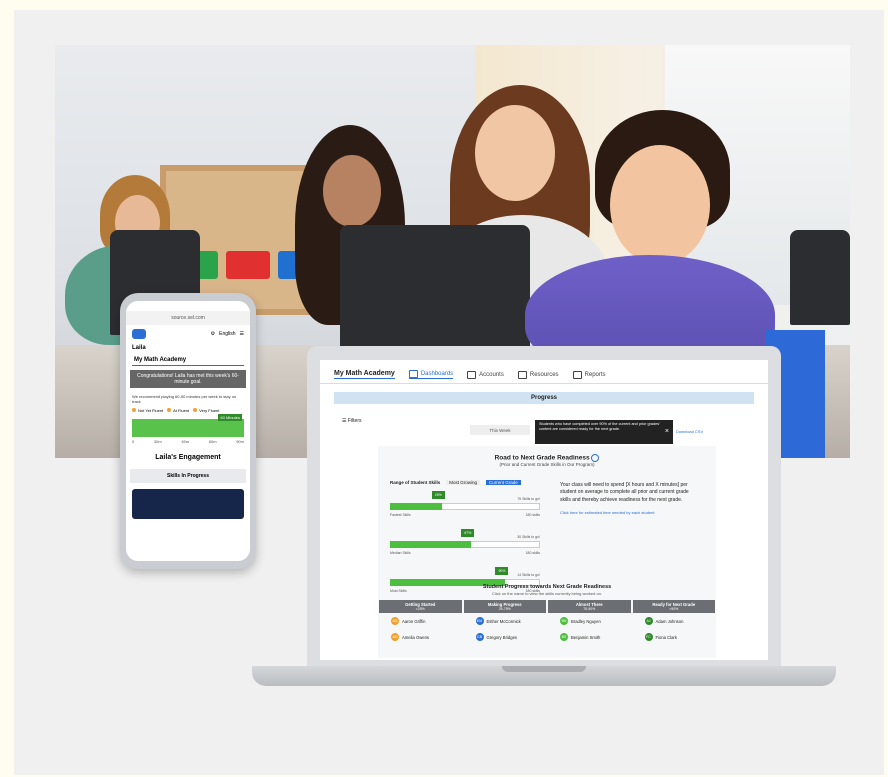  What do you see at coordinates (212, 441) in the screenshot?
I see `tick: 60m` at bounding box center [212, 441].